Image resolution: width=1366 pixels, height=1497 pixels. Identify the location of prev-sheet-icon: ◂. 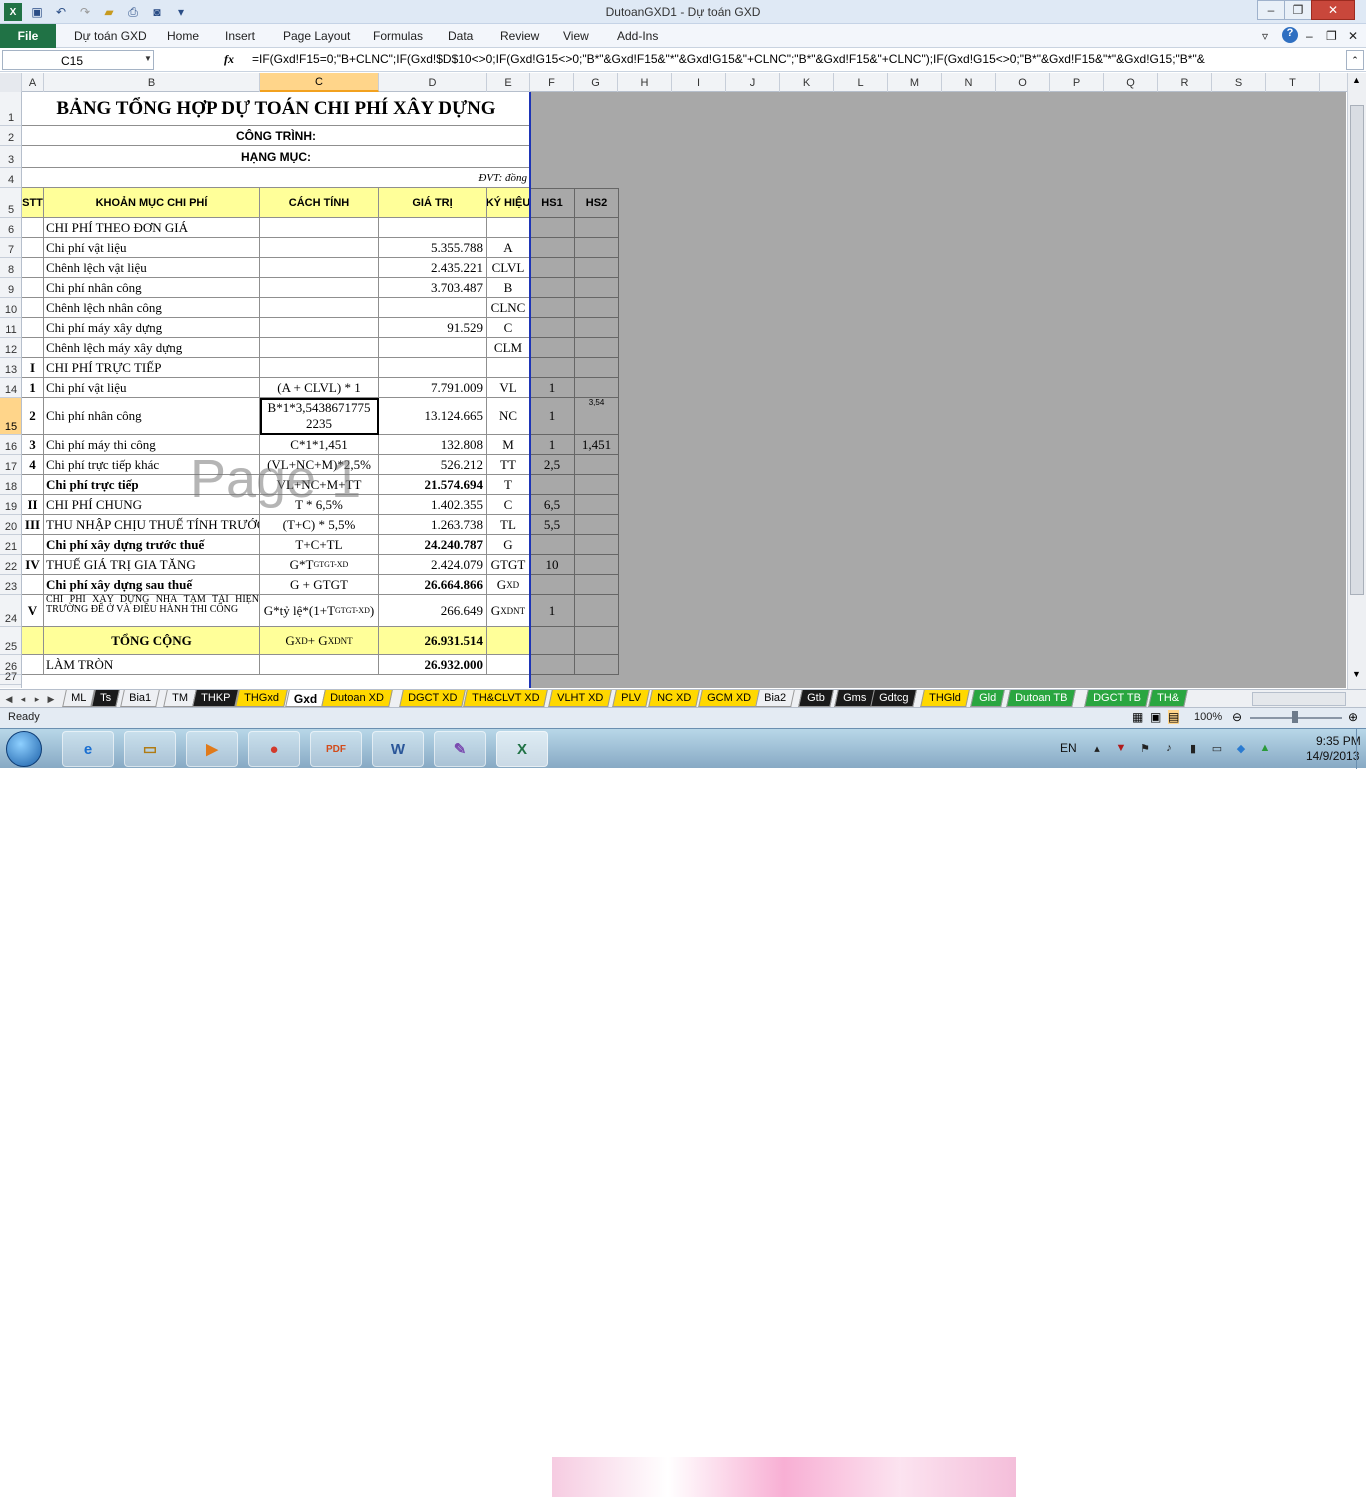
(23, 699).